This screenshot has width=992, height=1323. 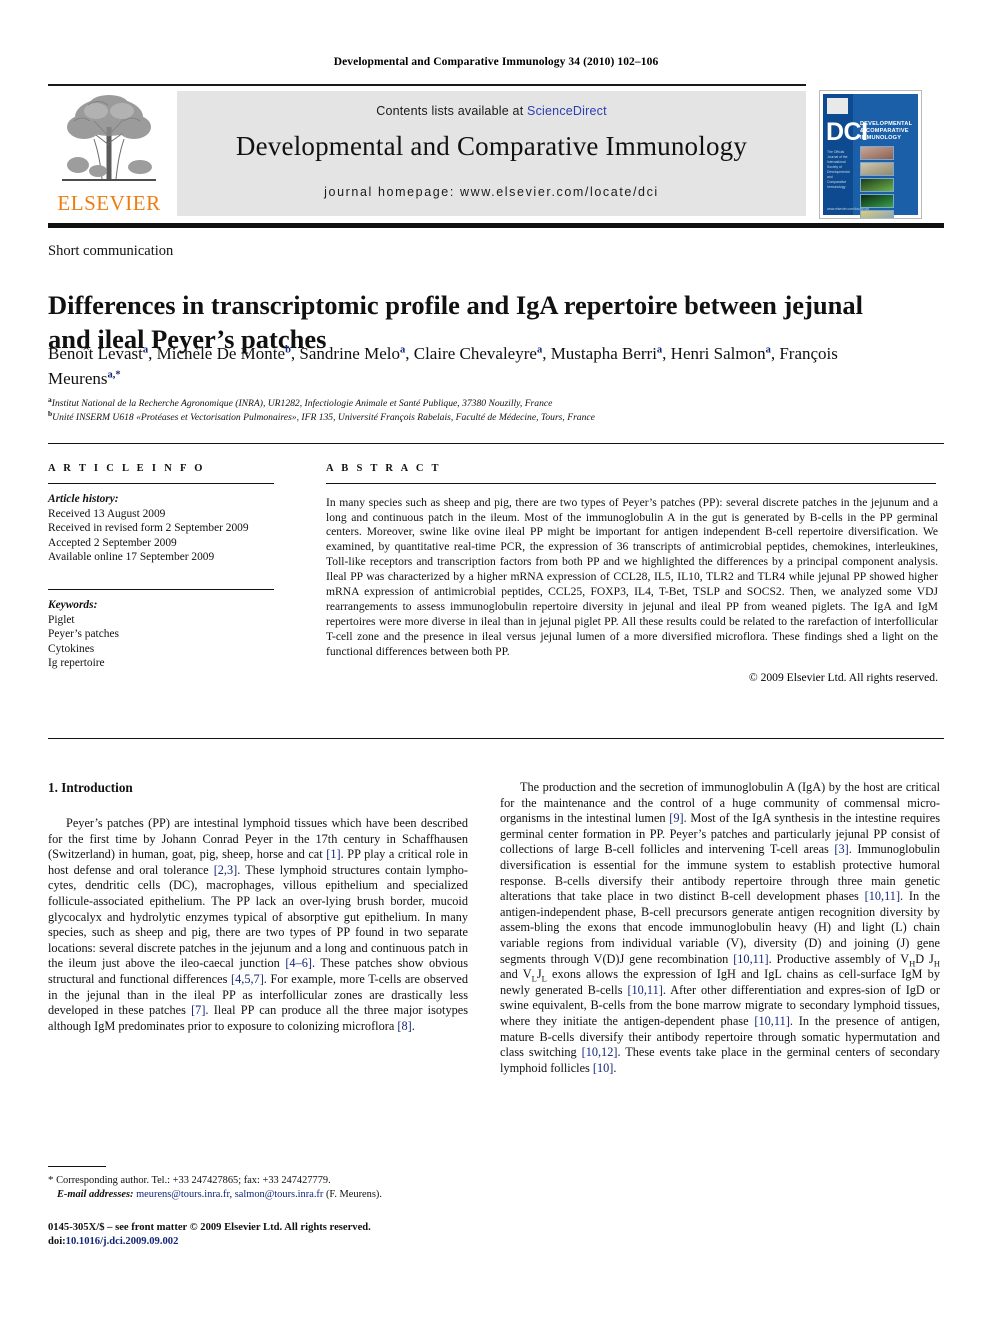 I want to click on email-suffix: (F. Meurens)., so click(x=353, y=1194).